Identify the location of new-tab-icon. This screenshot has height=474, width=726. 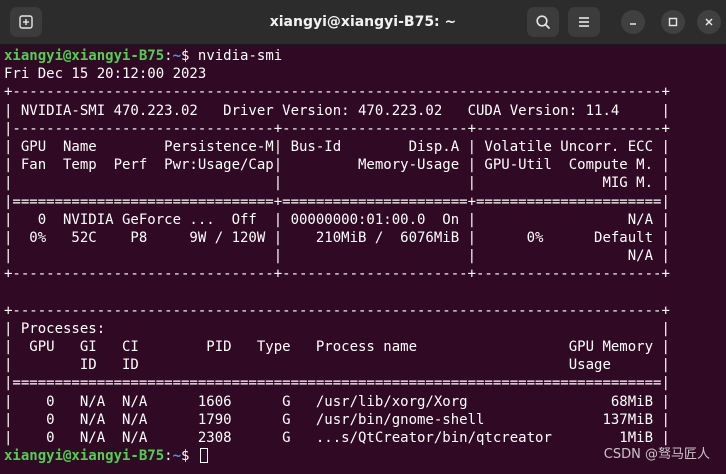
(26, 22).